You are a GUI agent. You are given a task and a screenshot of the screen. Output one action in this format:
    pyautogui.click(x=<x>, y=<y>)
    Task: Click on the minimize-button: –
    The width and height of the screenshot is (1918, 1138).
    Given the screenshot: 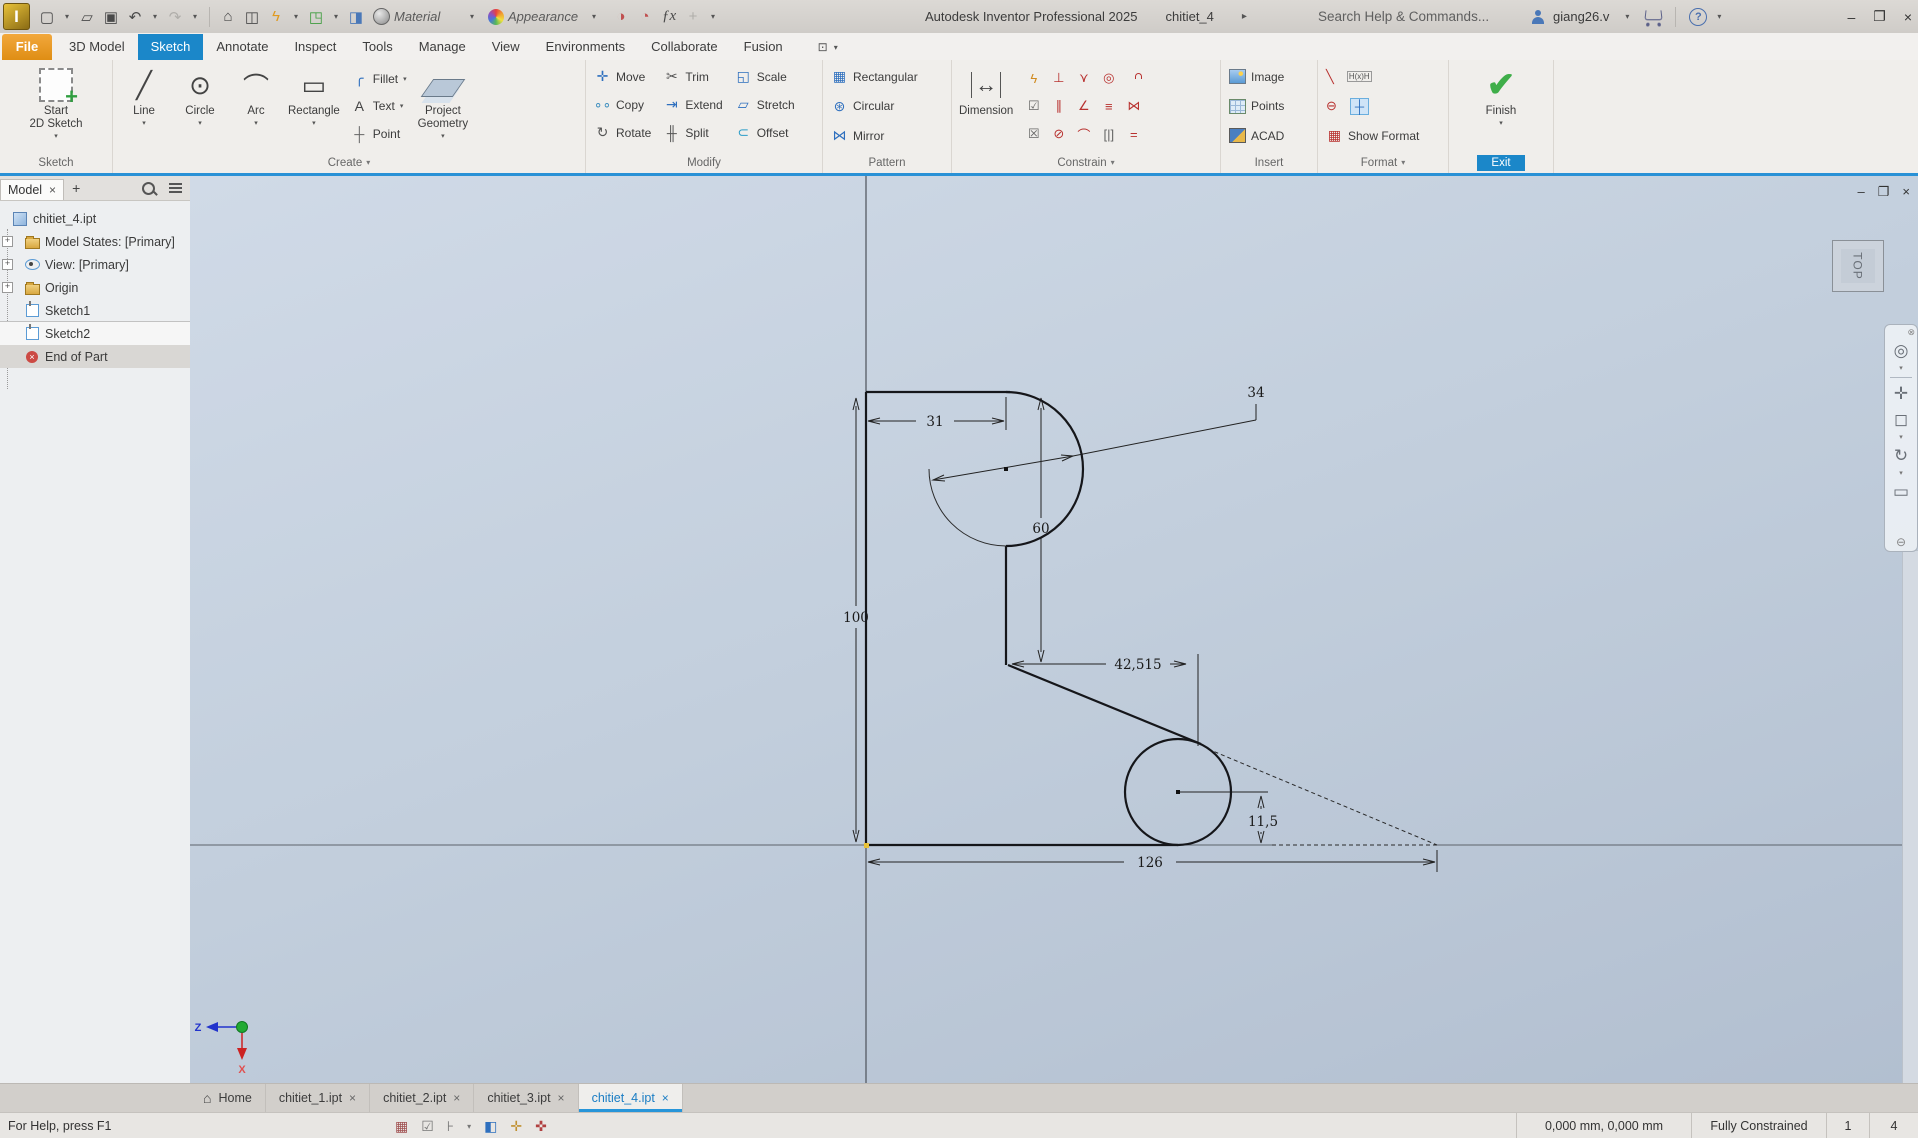 What is the action you would take?
    pyautogui.click(x=1851, y=17)
    